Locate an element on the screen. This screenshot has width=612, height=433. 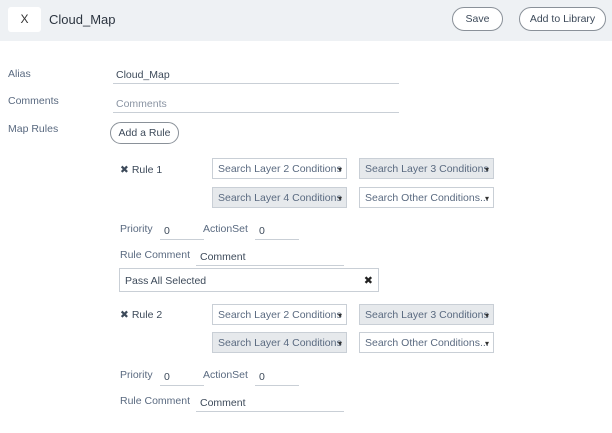
rule-2-priority-input: 0 is located at coordinates (182, 377).